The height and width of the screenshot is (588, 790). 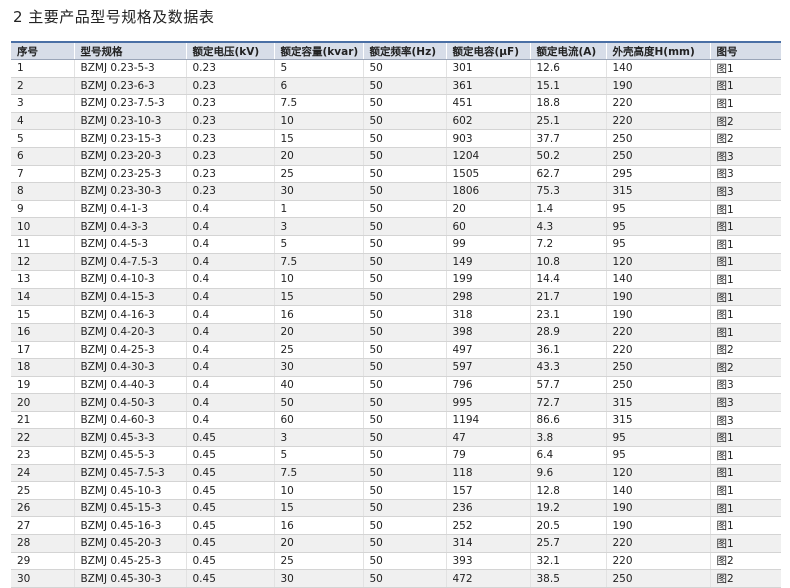 What do you see at coordinates (129, 244) in the screenshot?
I see `cell-model: BZMJ 0.4-5-3` at bounding box center [129, 244].